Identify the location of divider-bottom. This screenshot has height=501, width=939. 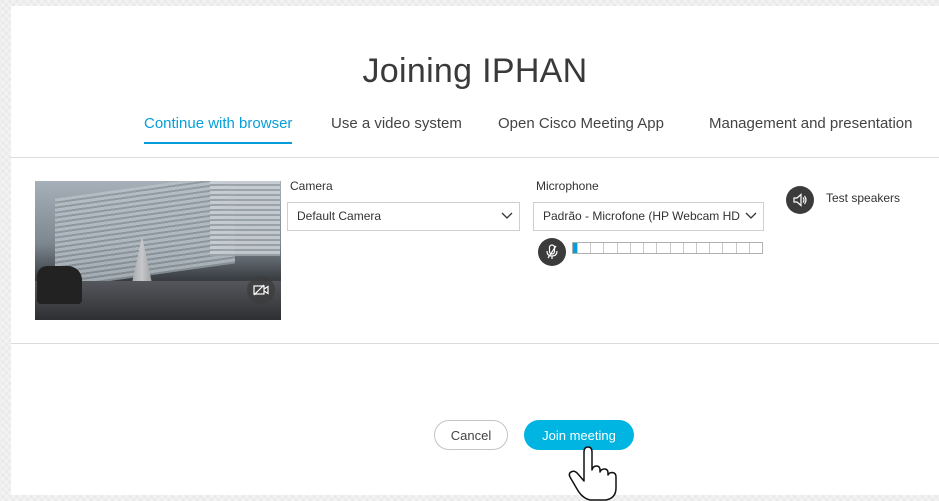
(475, 343).